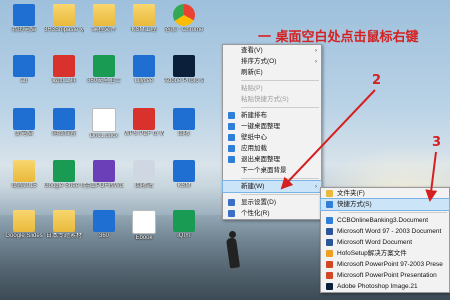 Image resolution: width=450 pixels, height=300 pixels. What do you see at coordinates (104, 225) in the screenshot?
I see `desktop-icon: 360` at bounding box center [104, 225].